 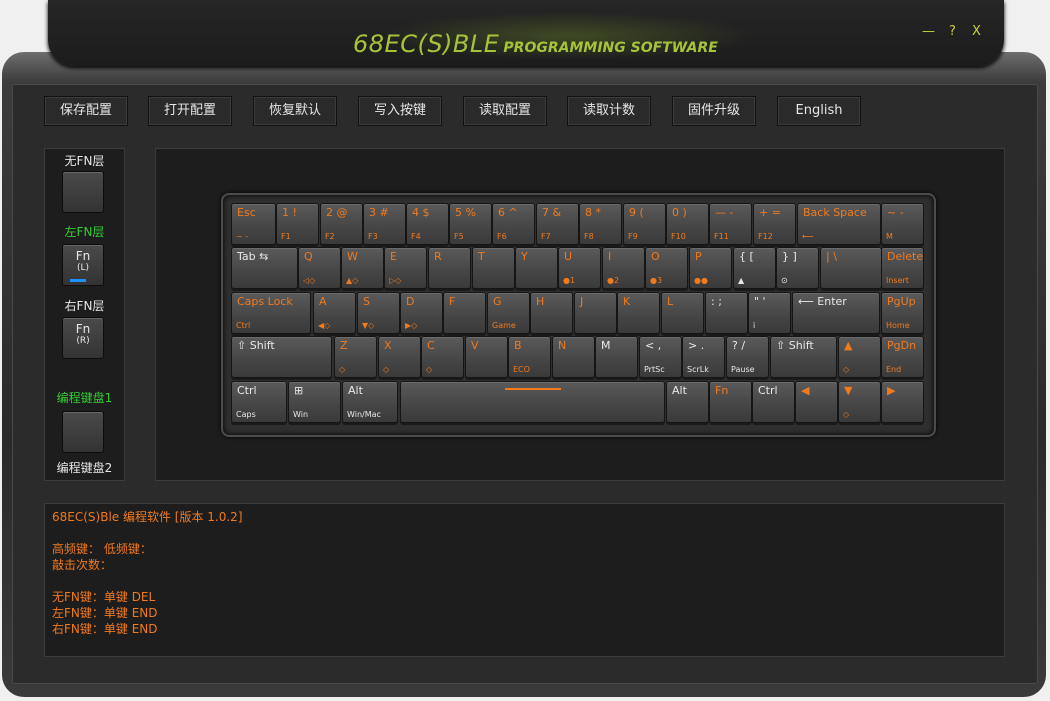 I want to click on keyboard-key: Esc ~ -, so click(x=253, y=224).